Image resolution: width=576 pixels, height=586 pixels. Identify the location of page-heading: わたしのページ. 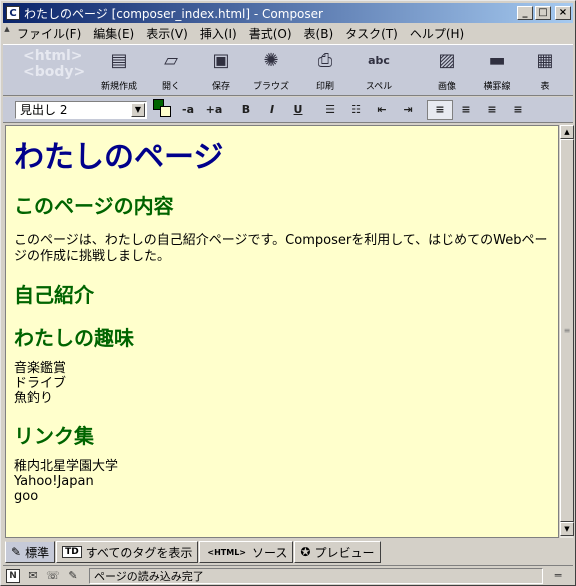
(119, 157).